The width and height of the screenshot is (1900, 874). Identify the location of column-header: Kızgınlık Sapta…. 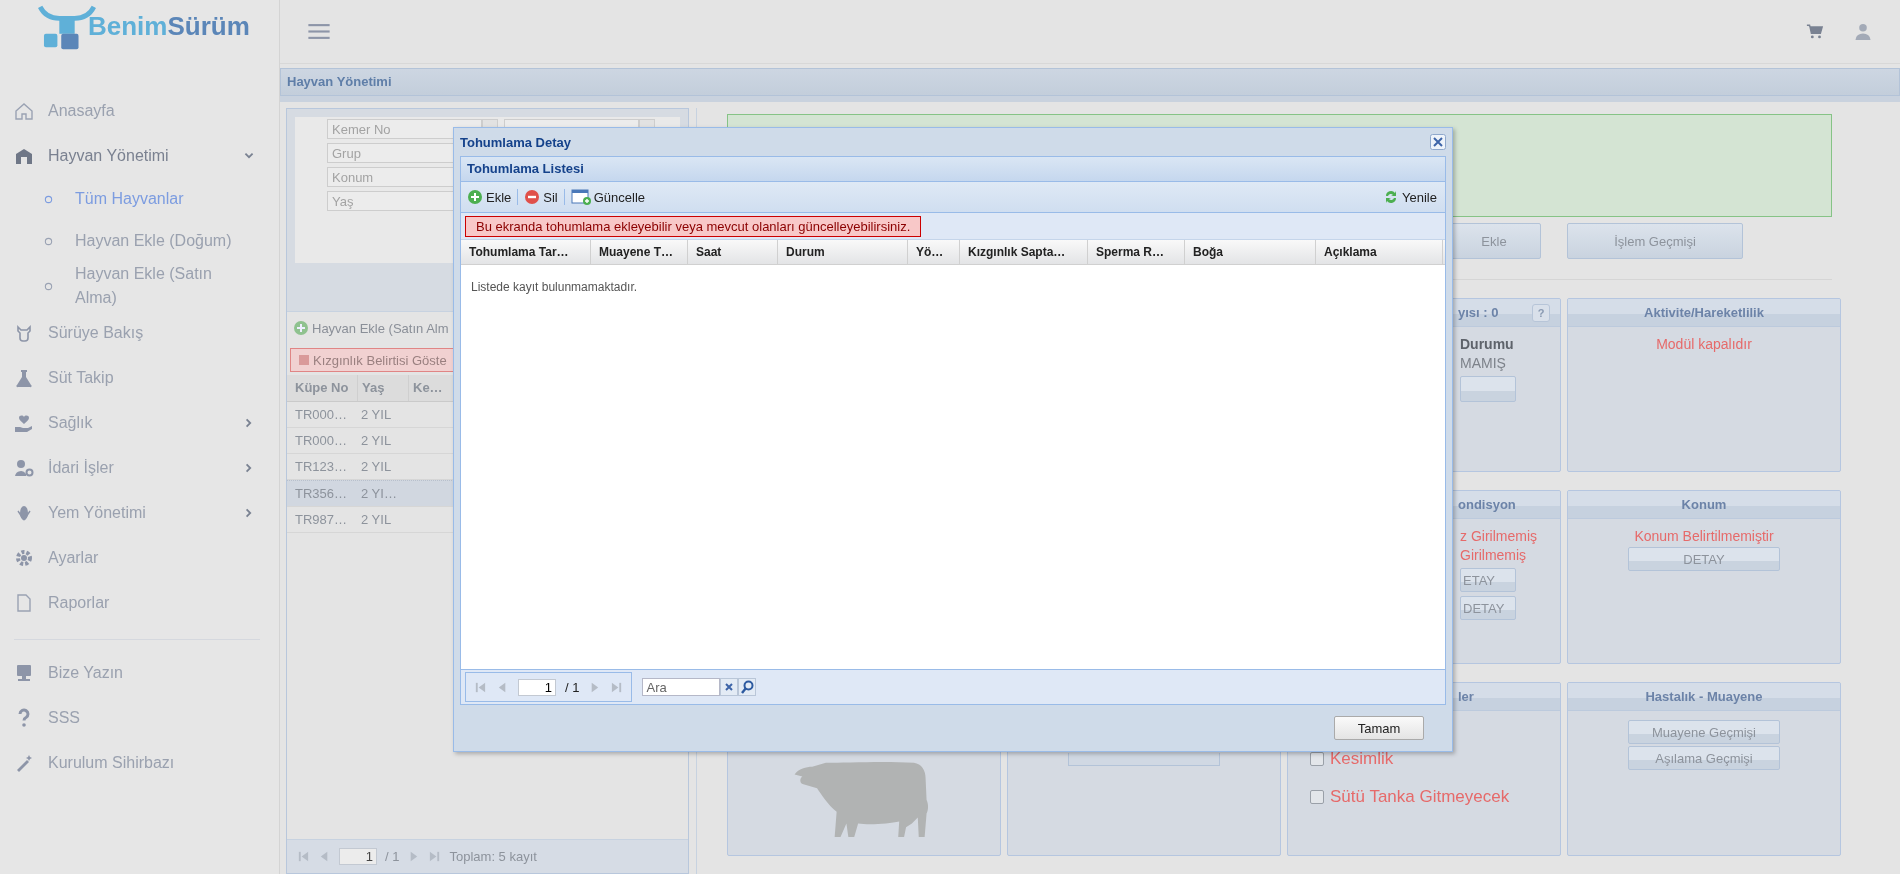
(1024, 252).